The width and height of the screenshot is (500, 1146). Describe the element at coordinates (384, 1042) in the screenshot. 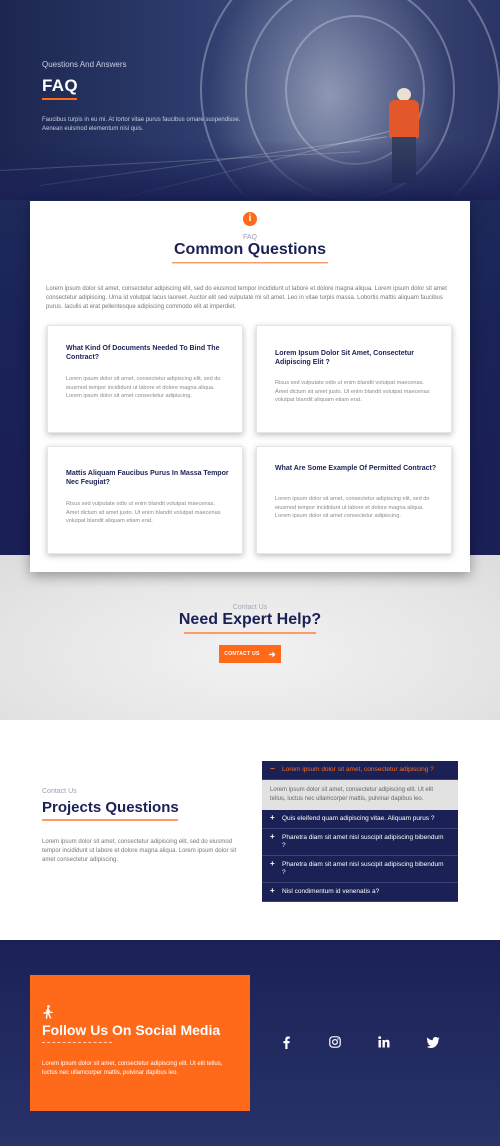

I see `linkedin-icon` at that location.